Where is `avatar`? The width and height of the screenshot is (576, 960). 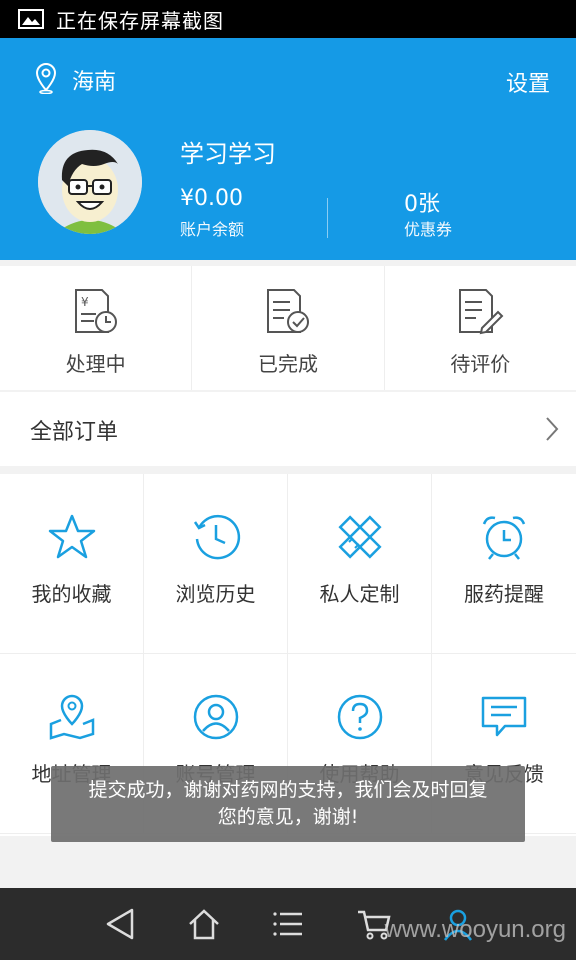
avatar is located at coordinates (90, 182).